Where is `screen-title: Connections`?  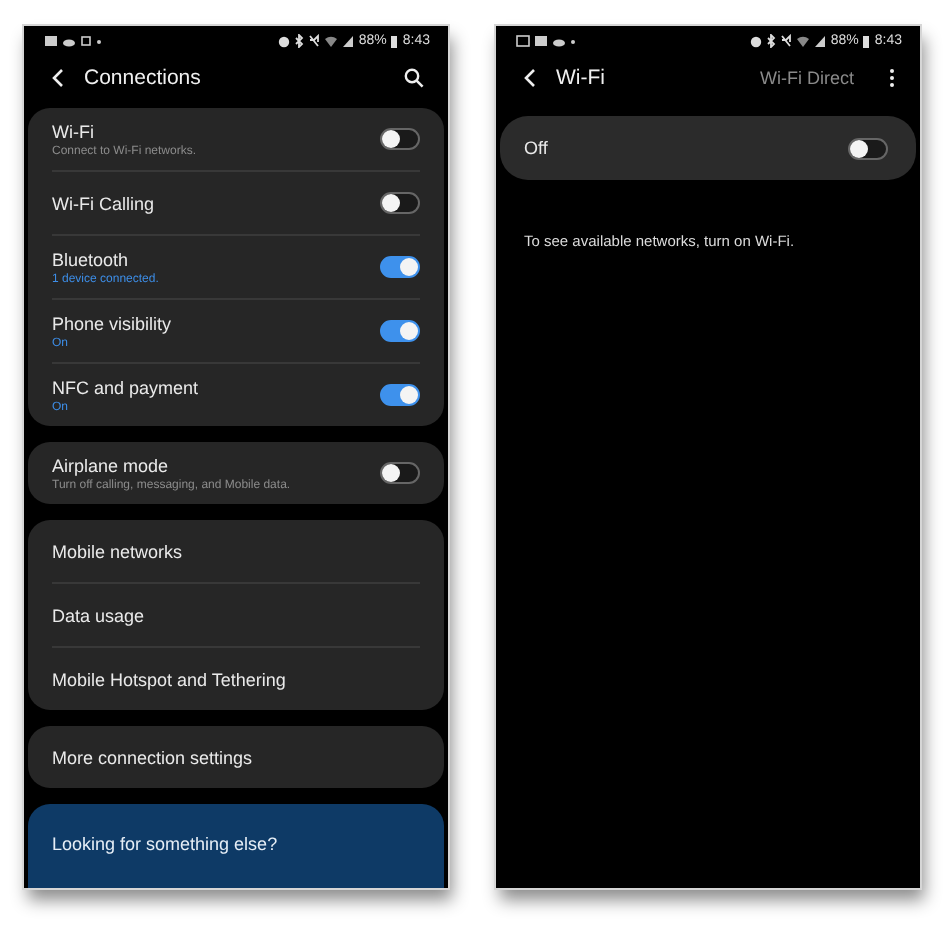
screen-title: Connections is located at coordinates (142, 78).